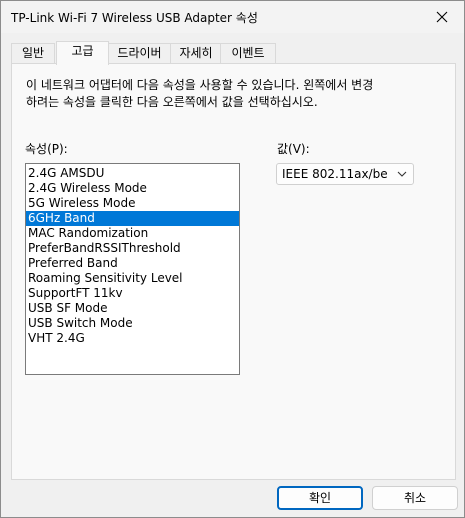 Image resolution: width=465 pixels, height=518 pixels. I want to click on list-item: Preferred Band, so click(132, 263).